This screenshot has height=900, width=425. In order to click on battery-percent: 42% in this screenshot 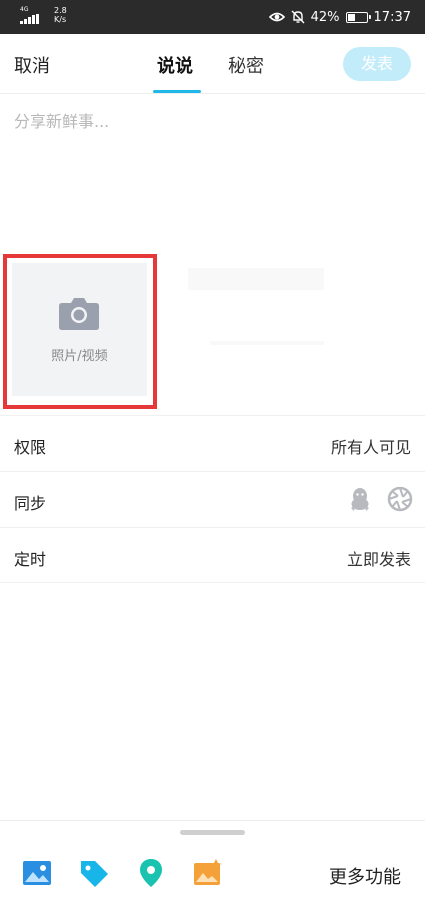, I will do `click(325, 17)`.